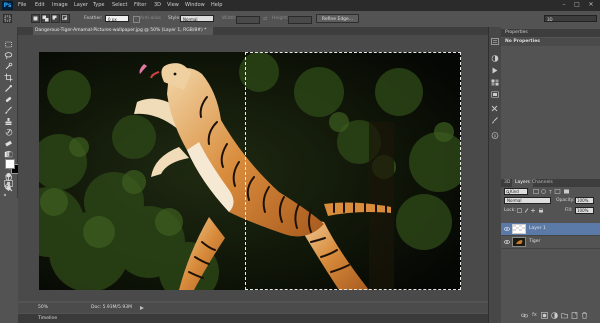  What do you see at coordinates (136, 19) in the screenshot?
I see `antialias-checkbox` at bounding box center [136, 19].